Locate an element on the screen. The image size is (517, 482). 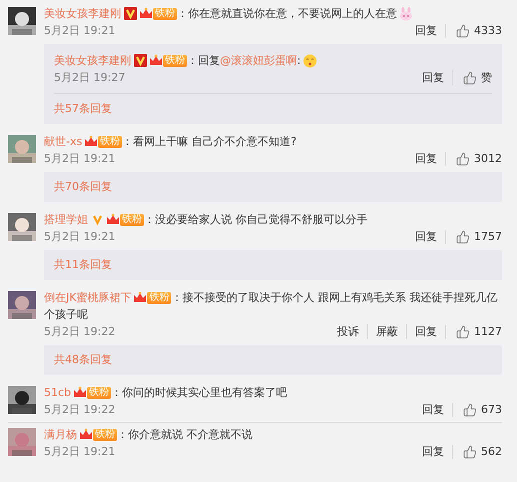
timestamp: 5月2日 19:27 is located at coordinates (90, 77).